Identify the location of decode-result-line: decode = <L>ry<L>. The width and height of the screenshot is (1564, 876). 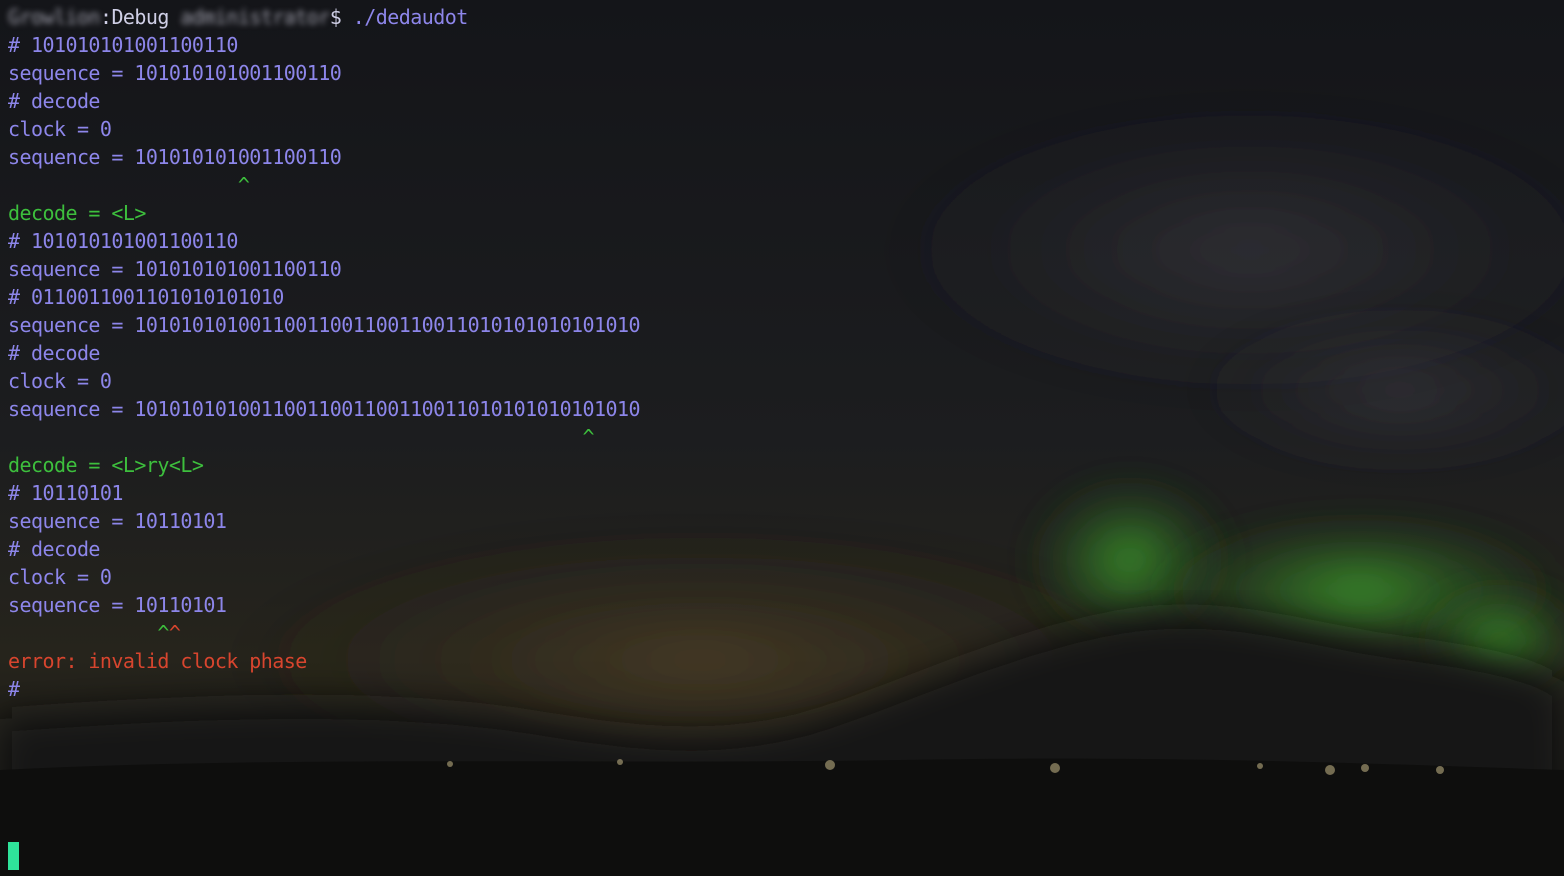
(106, 465).